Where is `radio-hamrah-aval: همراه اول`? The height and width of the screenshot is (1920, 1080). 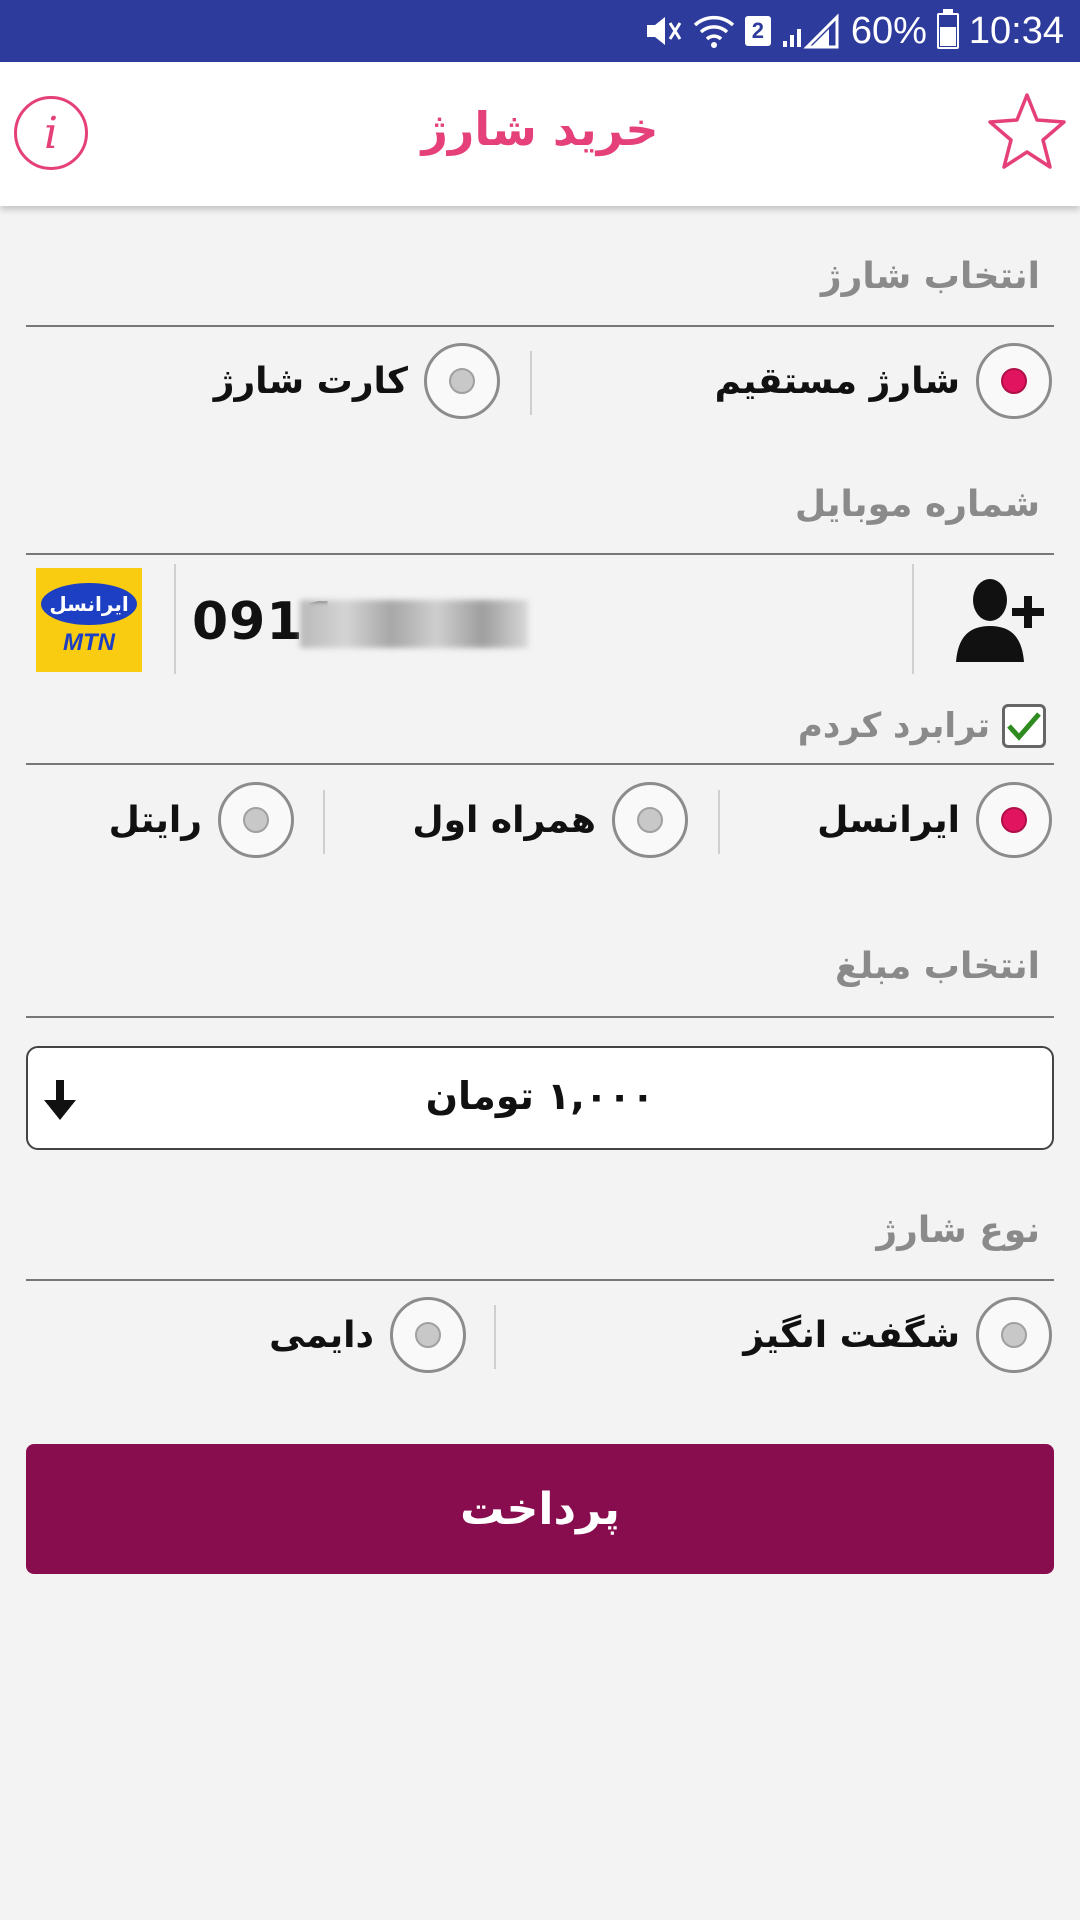 radio-hamrah-aval: همراه اول is located at coordinates (550, 820).